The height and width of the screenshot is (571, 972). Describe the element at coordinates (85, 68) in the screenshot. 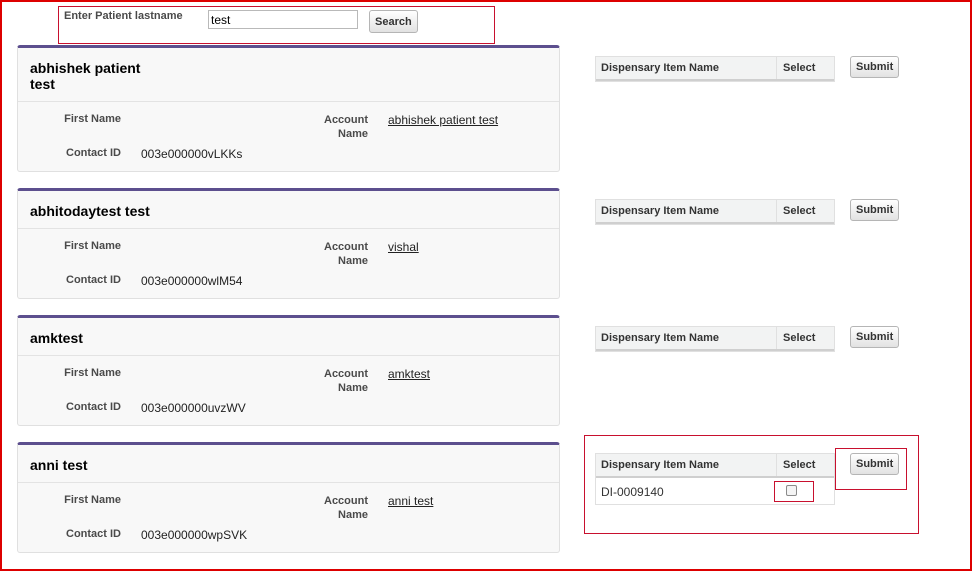

I see `patient-name-line1: abhishek patient` at that location.